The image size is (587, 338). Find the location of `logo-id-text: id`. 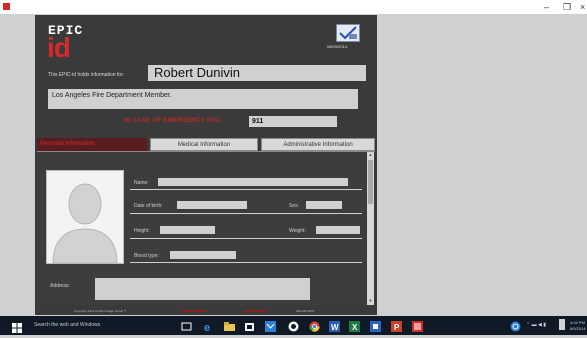

logo-id-text: id is located at coordinates (59, 47).